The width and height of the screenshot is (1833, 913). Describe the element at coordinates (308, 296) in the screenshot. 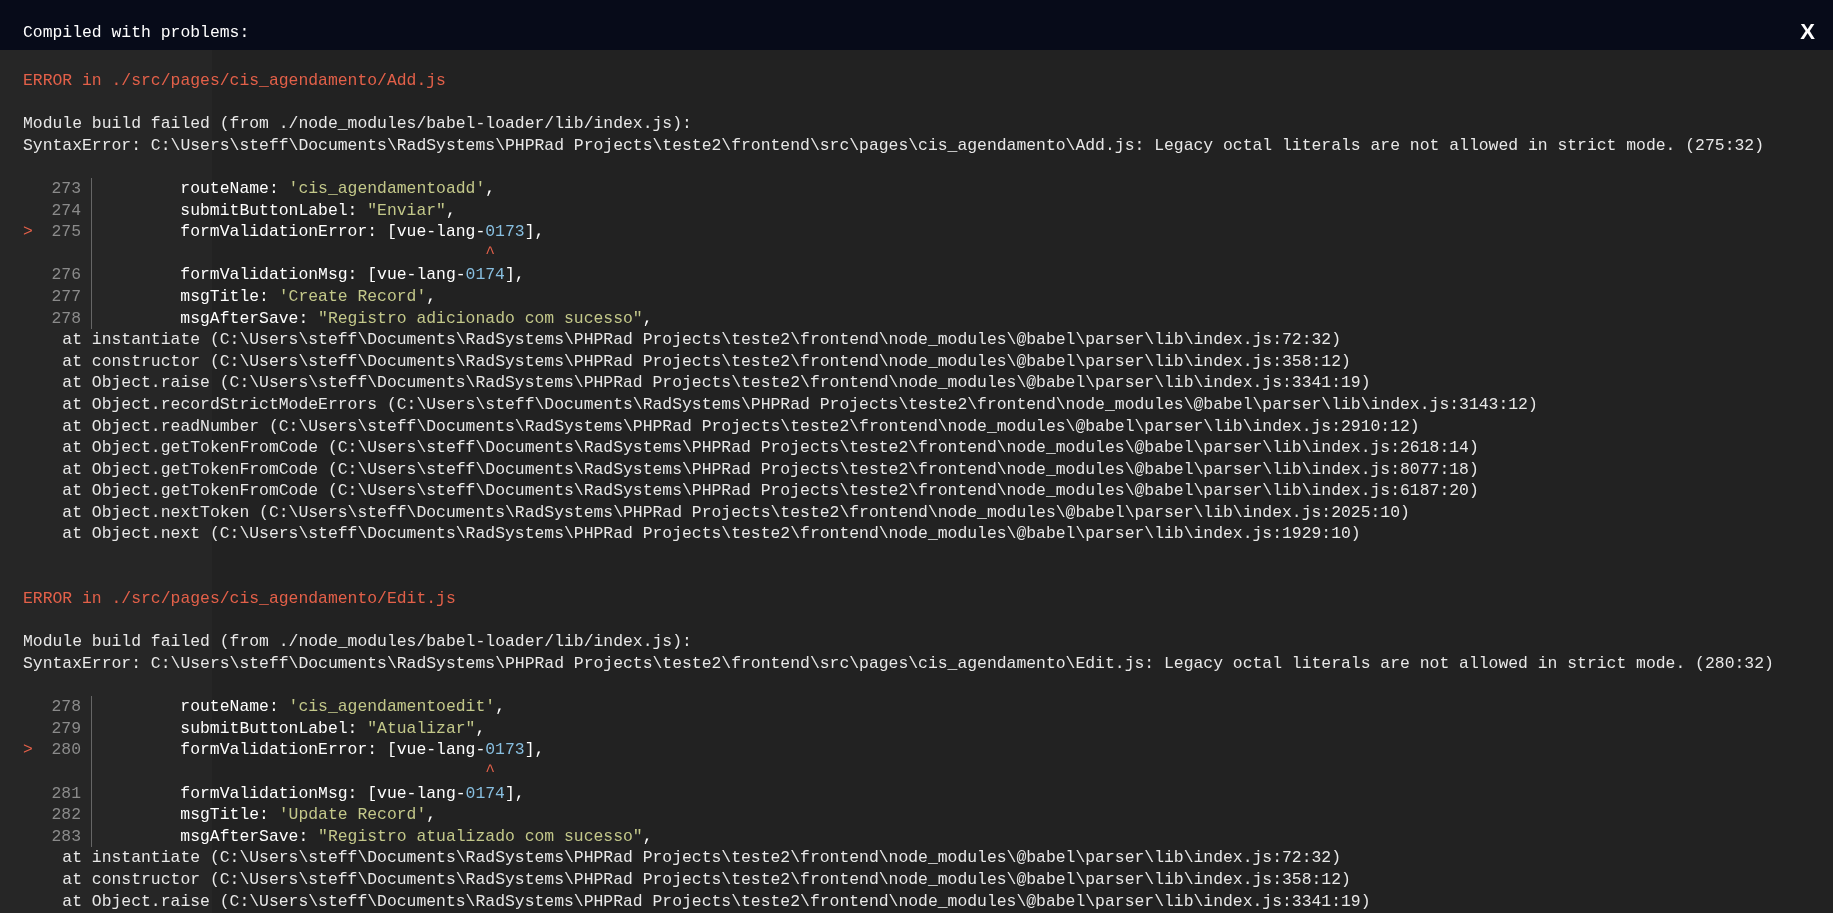

I see `code-line: msgTitle: 'Create Record',` at that location.